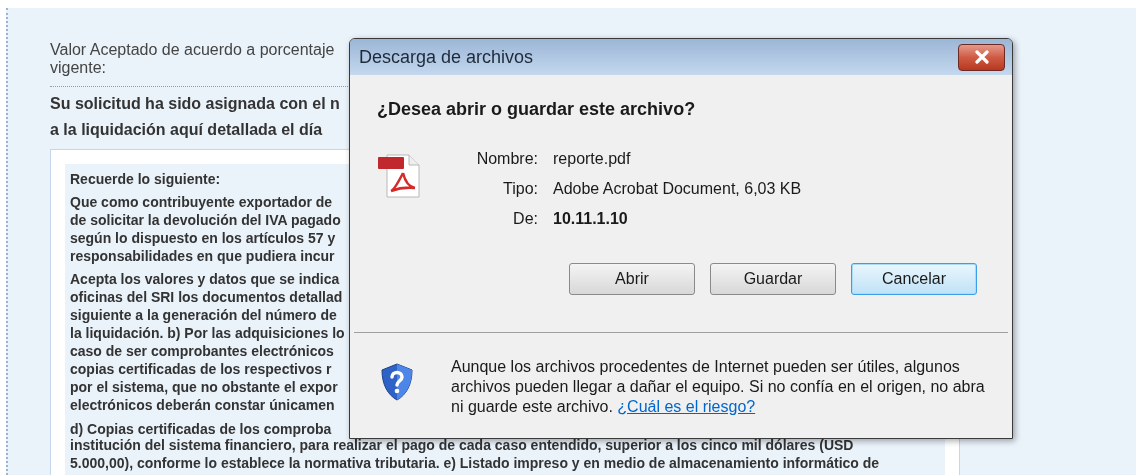 This screenshot has height=475, width=1136. What do you see at coordinates (206, 297) in the screenshot?
I see `reminder-text-line: oficinas del SRI los documentos detallad` at bounding box center [206, 297].